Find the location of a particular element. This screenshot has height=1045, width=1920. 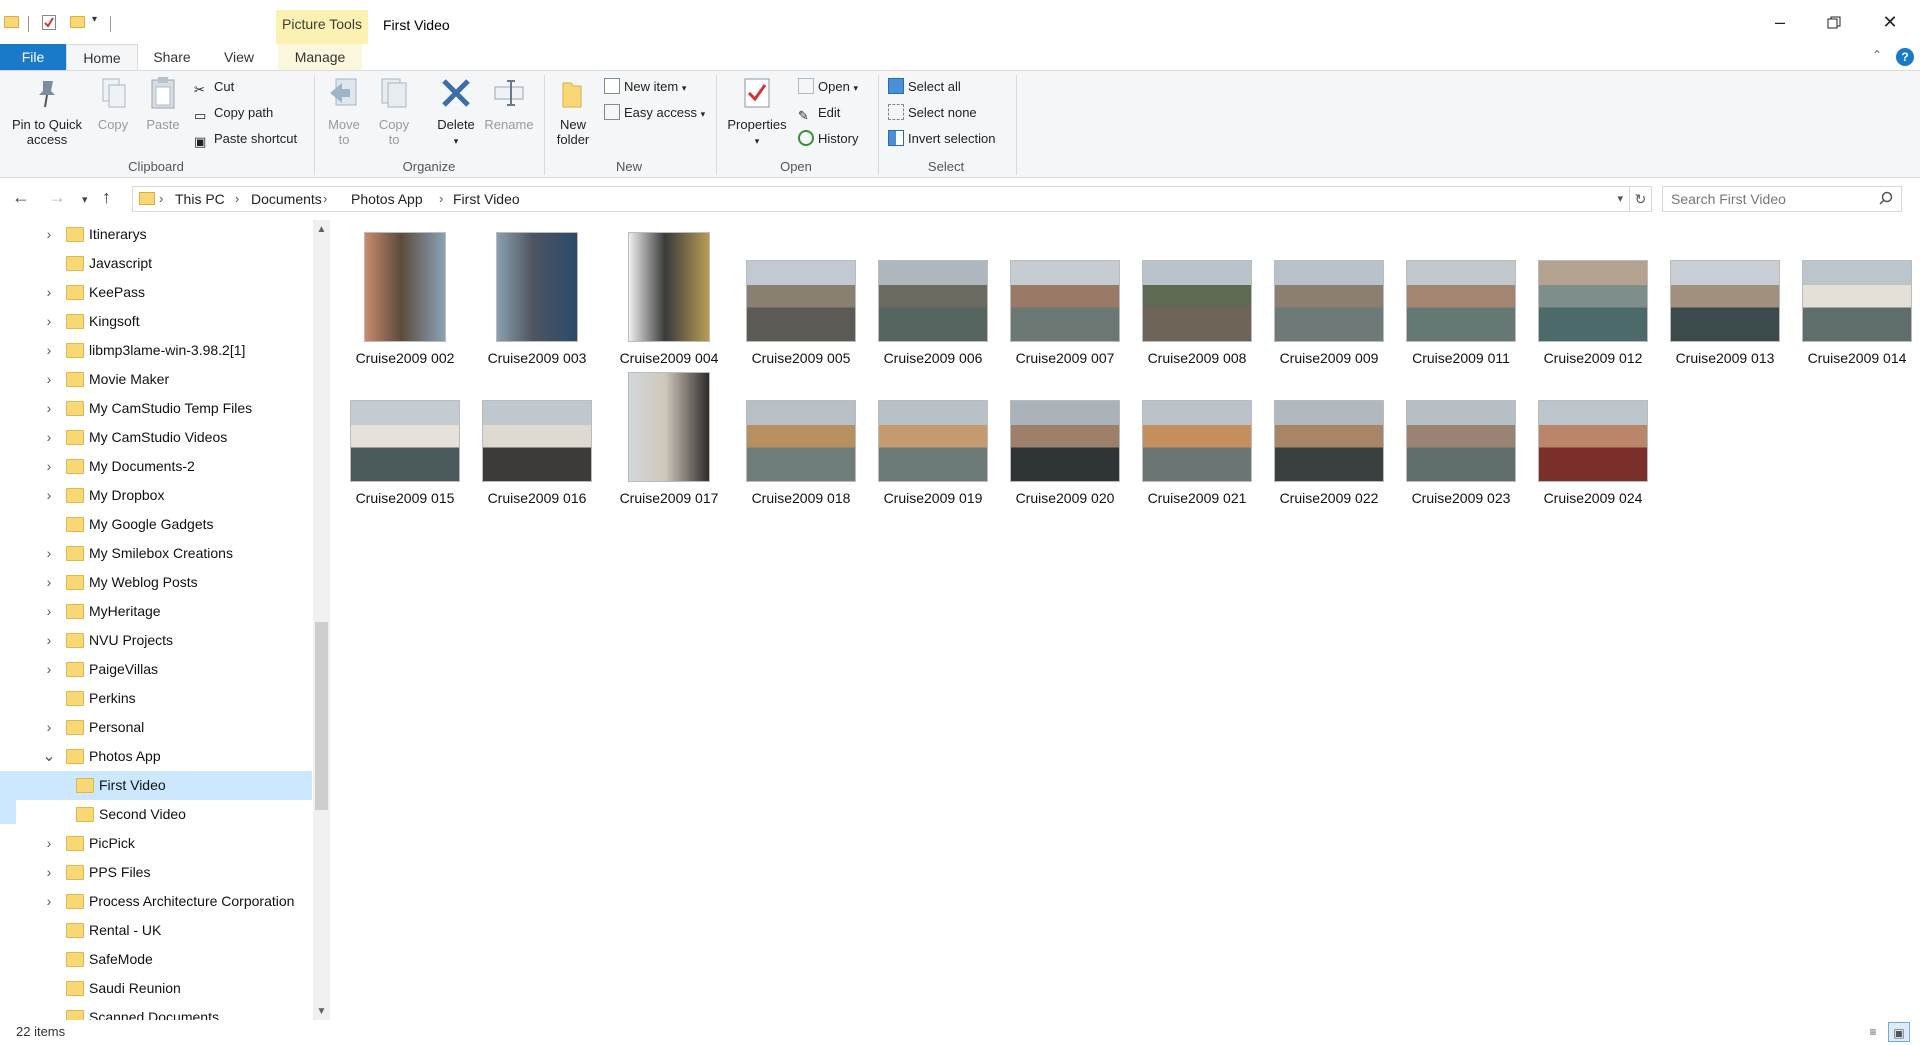

tree-item: › Itinerarys is located at coordinates (156, 234).